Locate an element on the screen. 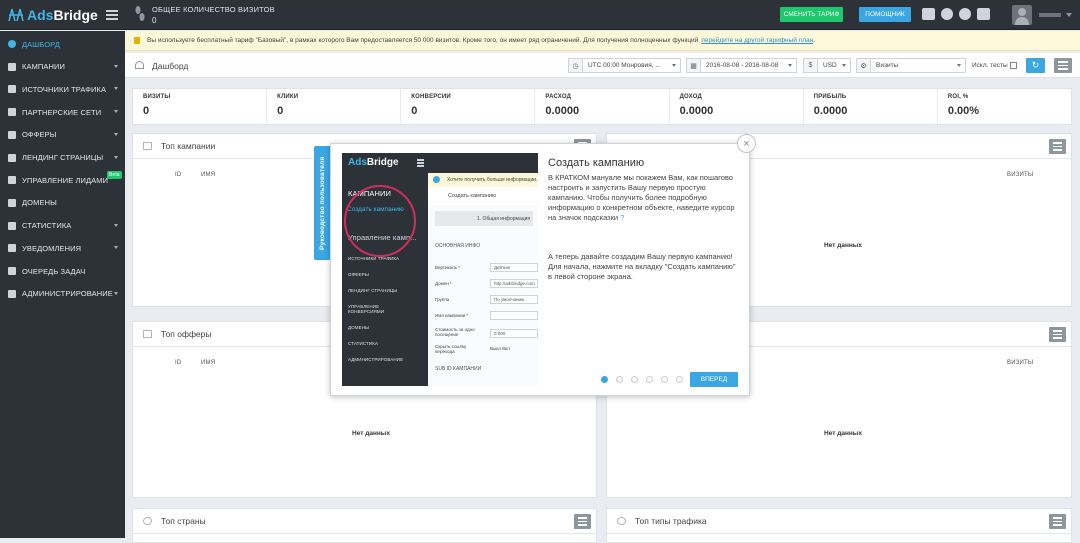  date-range-value: 2016-08-08 - 2016-08-08 is located at coordinates (742, 65).